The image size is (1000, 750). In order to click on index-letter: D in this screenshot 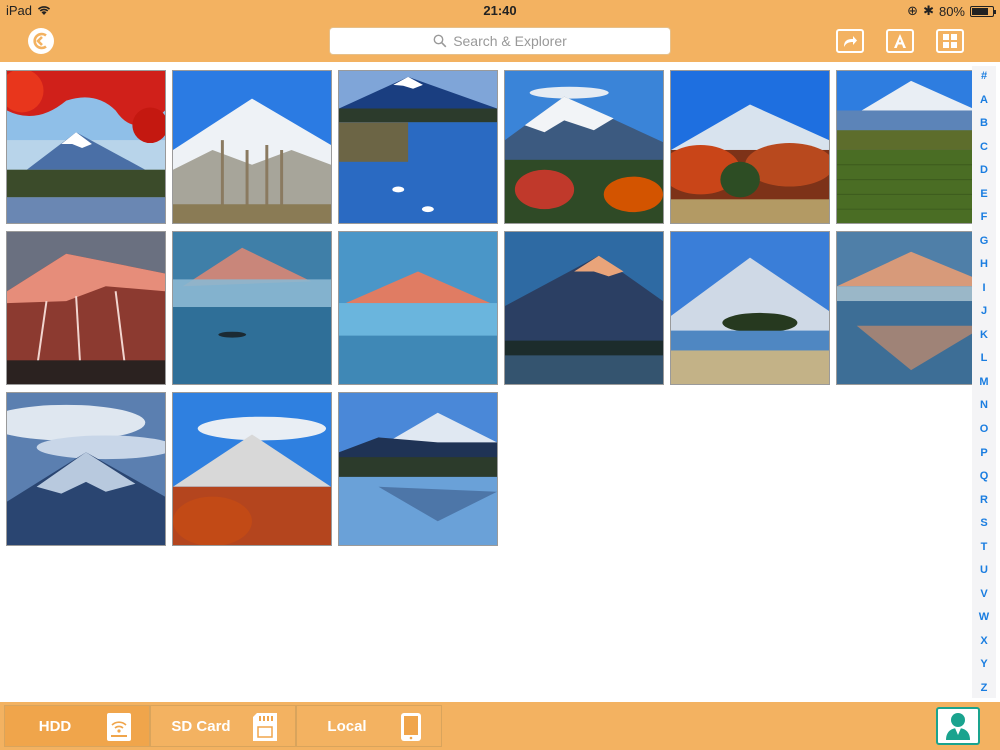, I will do `click(984, 170)`.